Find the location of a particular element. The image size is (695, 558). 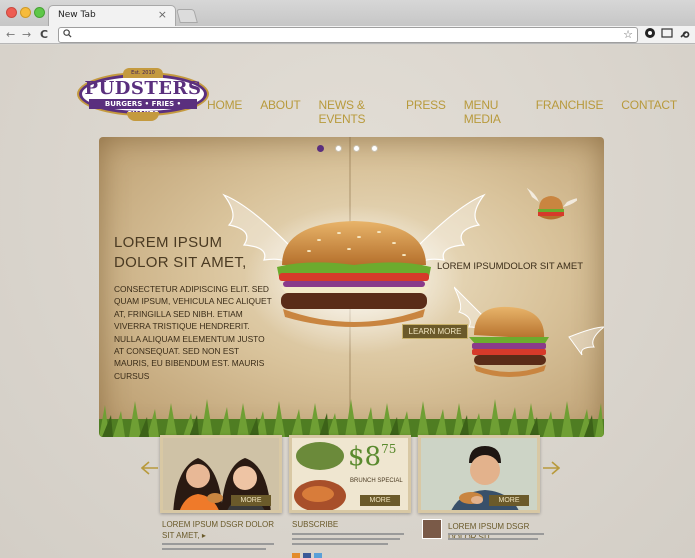

logo-est: Est. 2010 is located at coordinates (143, 73).